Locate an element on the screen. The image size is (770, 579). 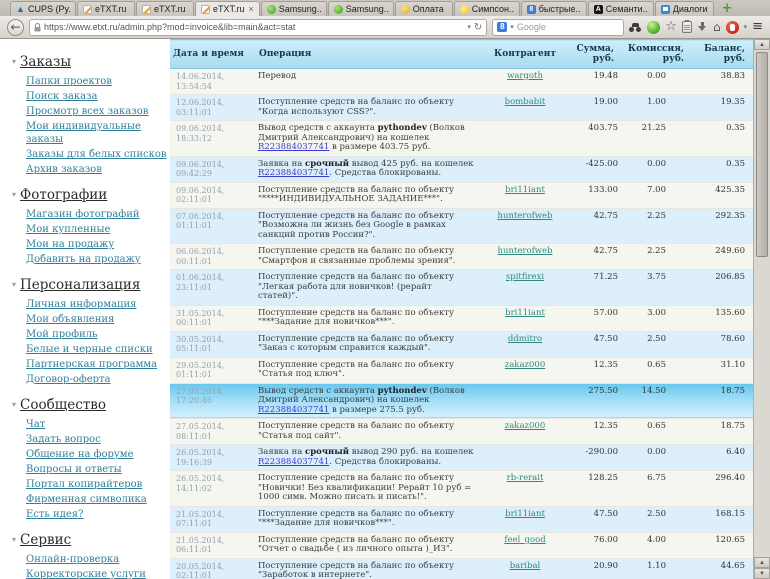
tab-close-icon: × is located at coordinates (251, 9).